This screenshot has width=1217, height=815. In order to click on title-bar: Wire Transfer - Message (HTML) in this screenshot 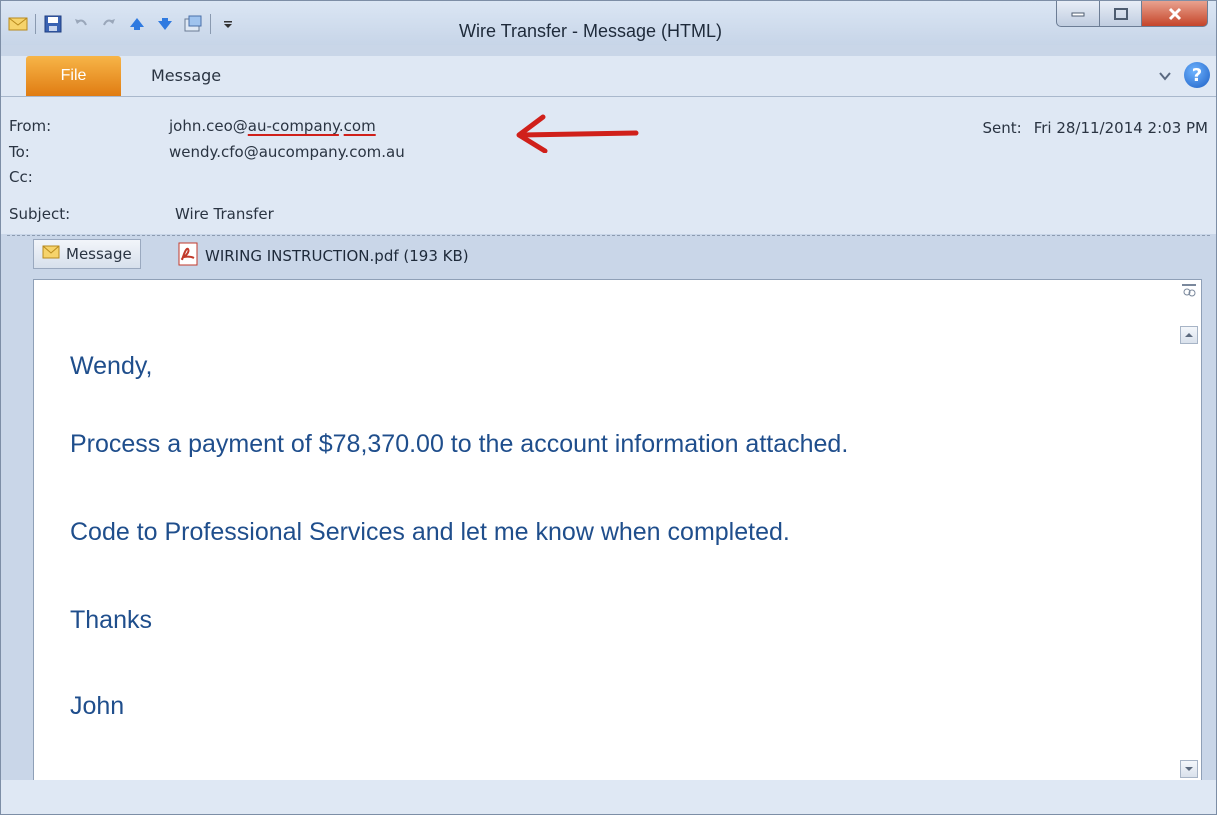, I will do `click(608, 23)`.